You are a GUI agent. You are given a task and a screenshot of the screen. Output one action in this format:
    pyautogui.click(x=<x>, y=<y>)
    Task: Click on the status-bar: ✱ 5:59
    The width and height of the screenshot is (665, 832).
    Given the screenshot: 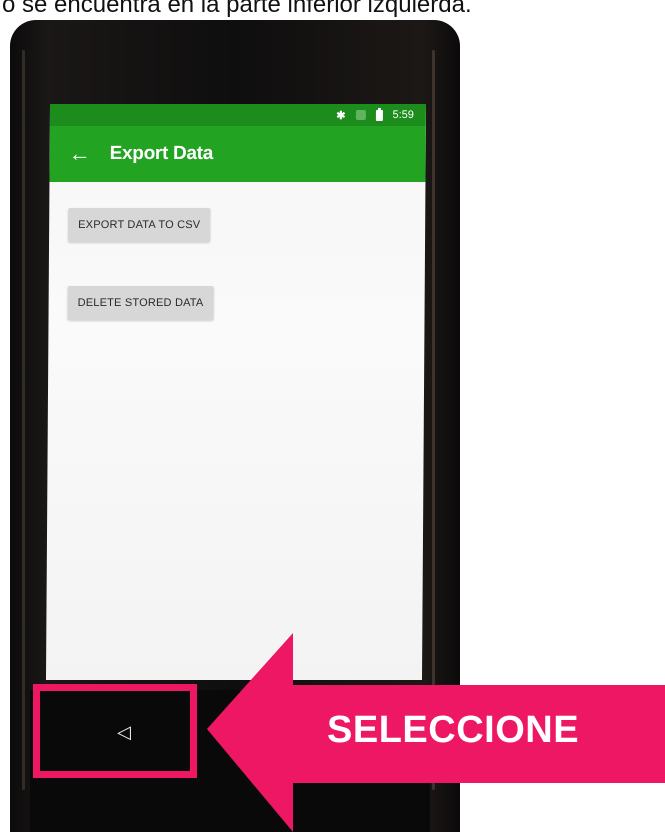 What is the action you would take?
    pyautogui.click(x=238, y=115)
    